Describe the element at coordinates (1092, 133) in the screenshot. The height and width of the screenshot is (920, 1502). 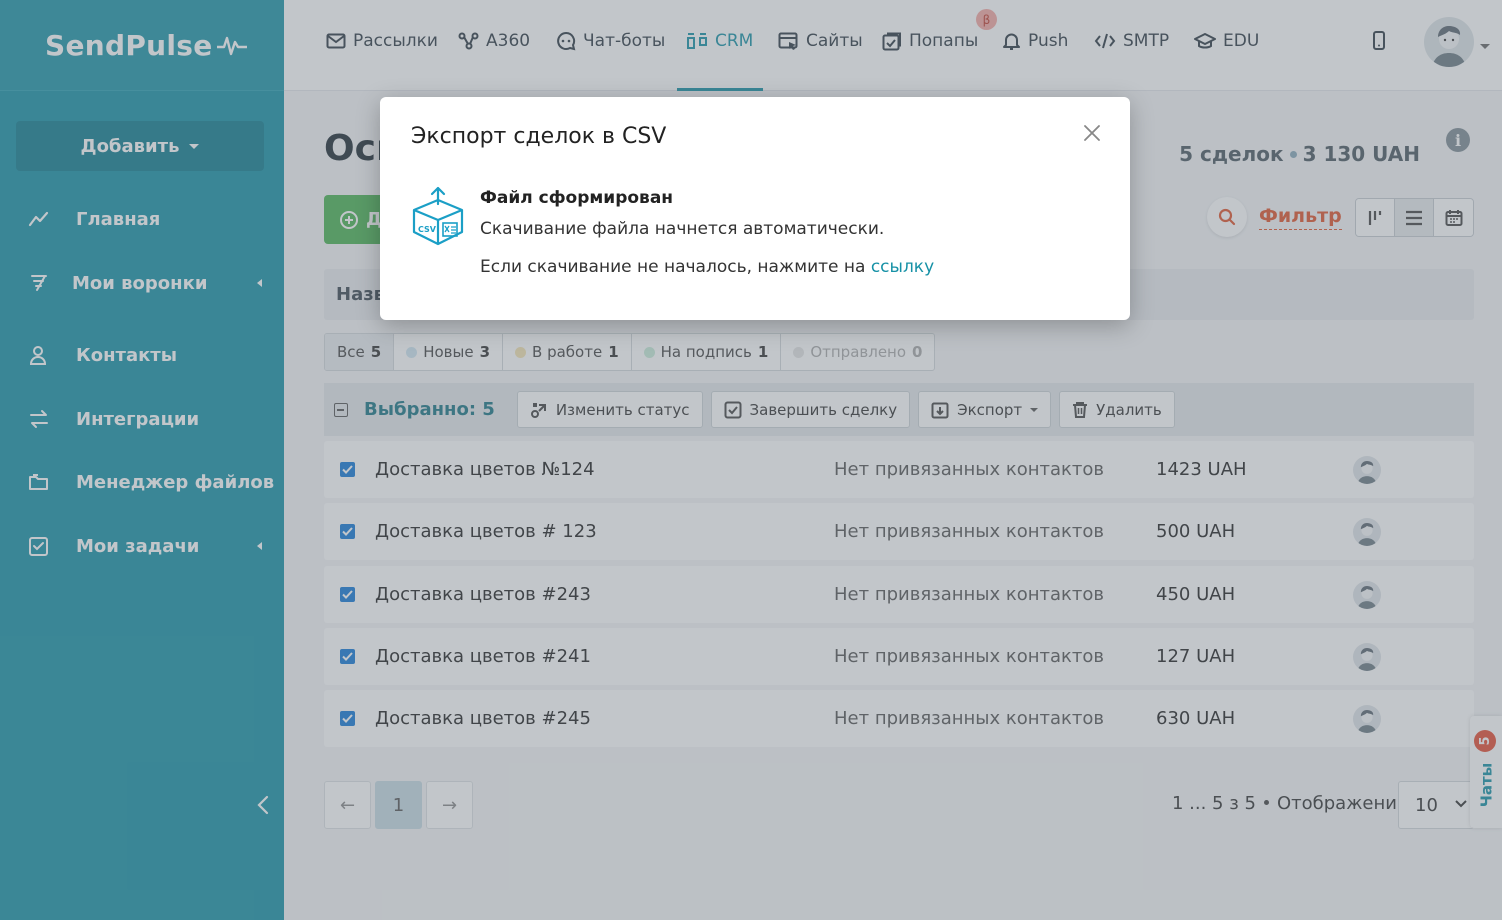
I see `close-icon` at that location.